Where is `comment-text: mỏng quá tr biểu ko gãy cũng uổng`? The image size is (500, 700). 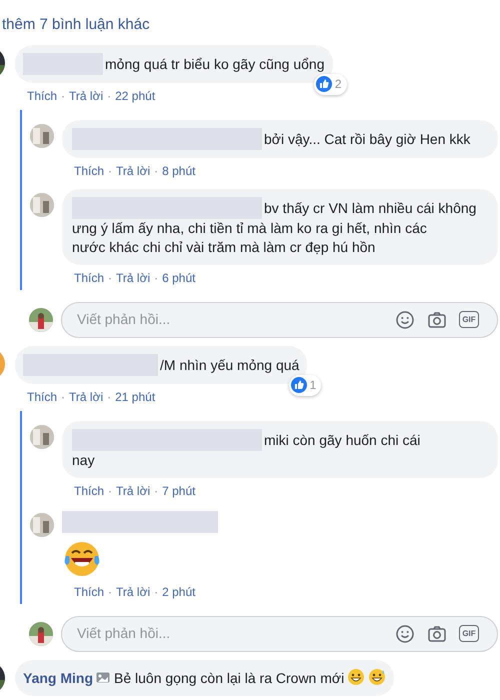 comment-text: mỏng quá tr biểu ko gãy cũng uổng is located at coordinates (214, 64).